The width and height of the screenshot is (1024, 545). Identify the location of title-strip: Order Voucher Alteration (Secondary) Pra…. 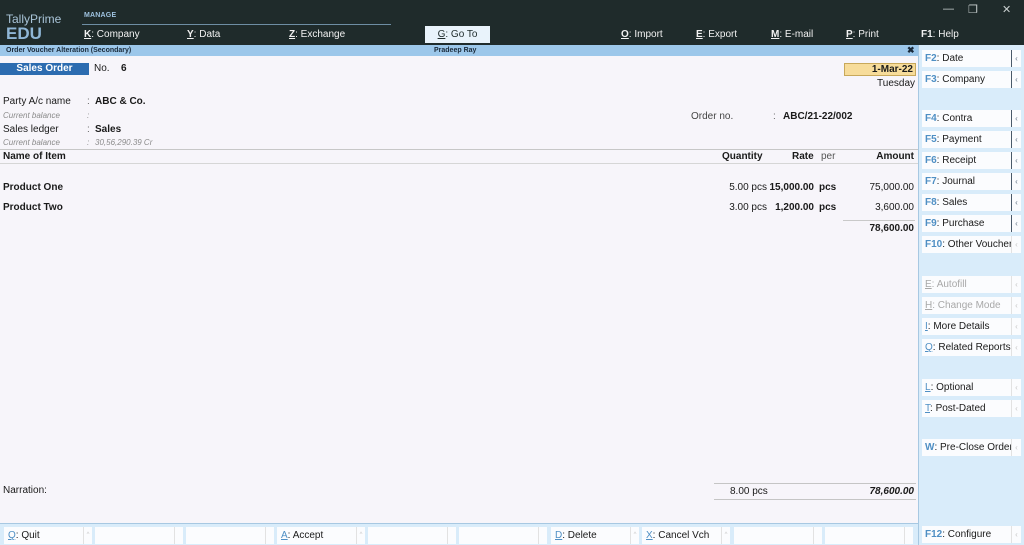
(459, 50).